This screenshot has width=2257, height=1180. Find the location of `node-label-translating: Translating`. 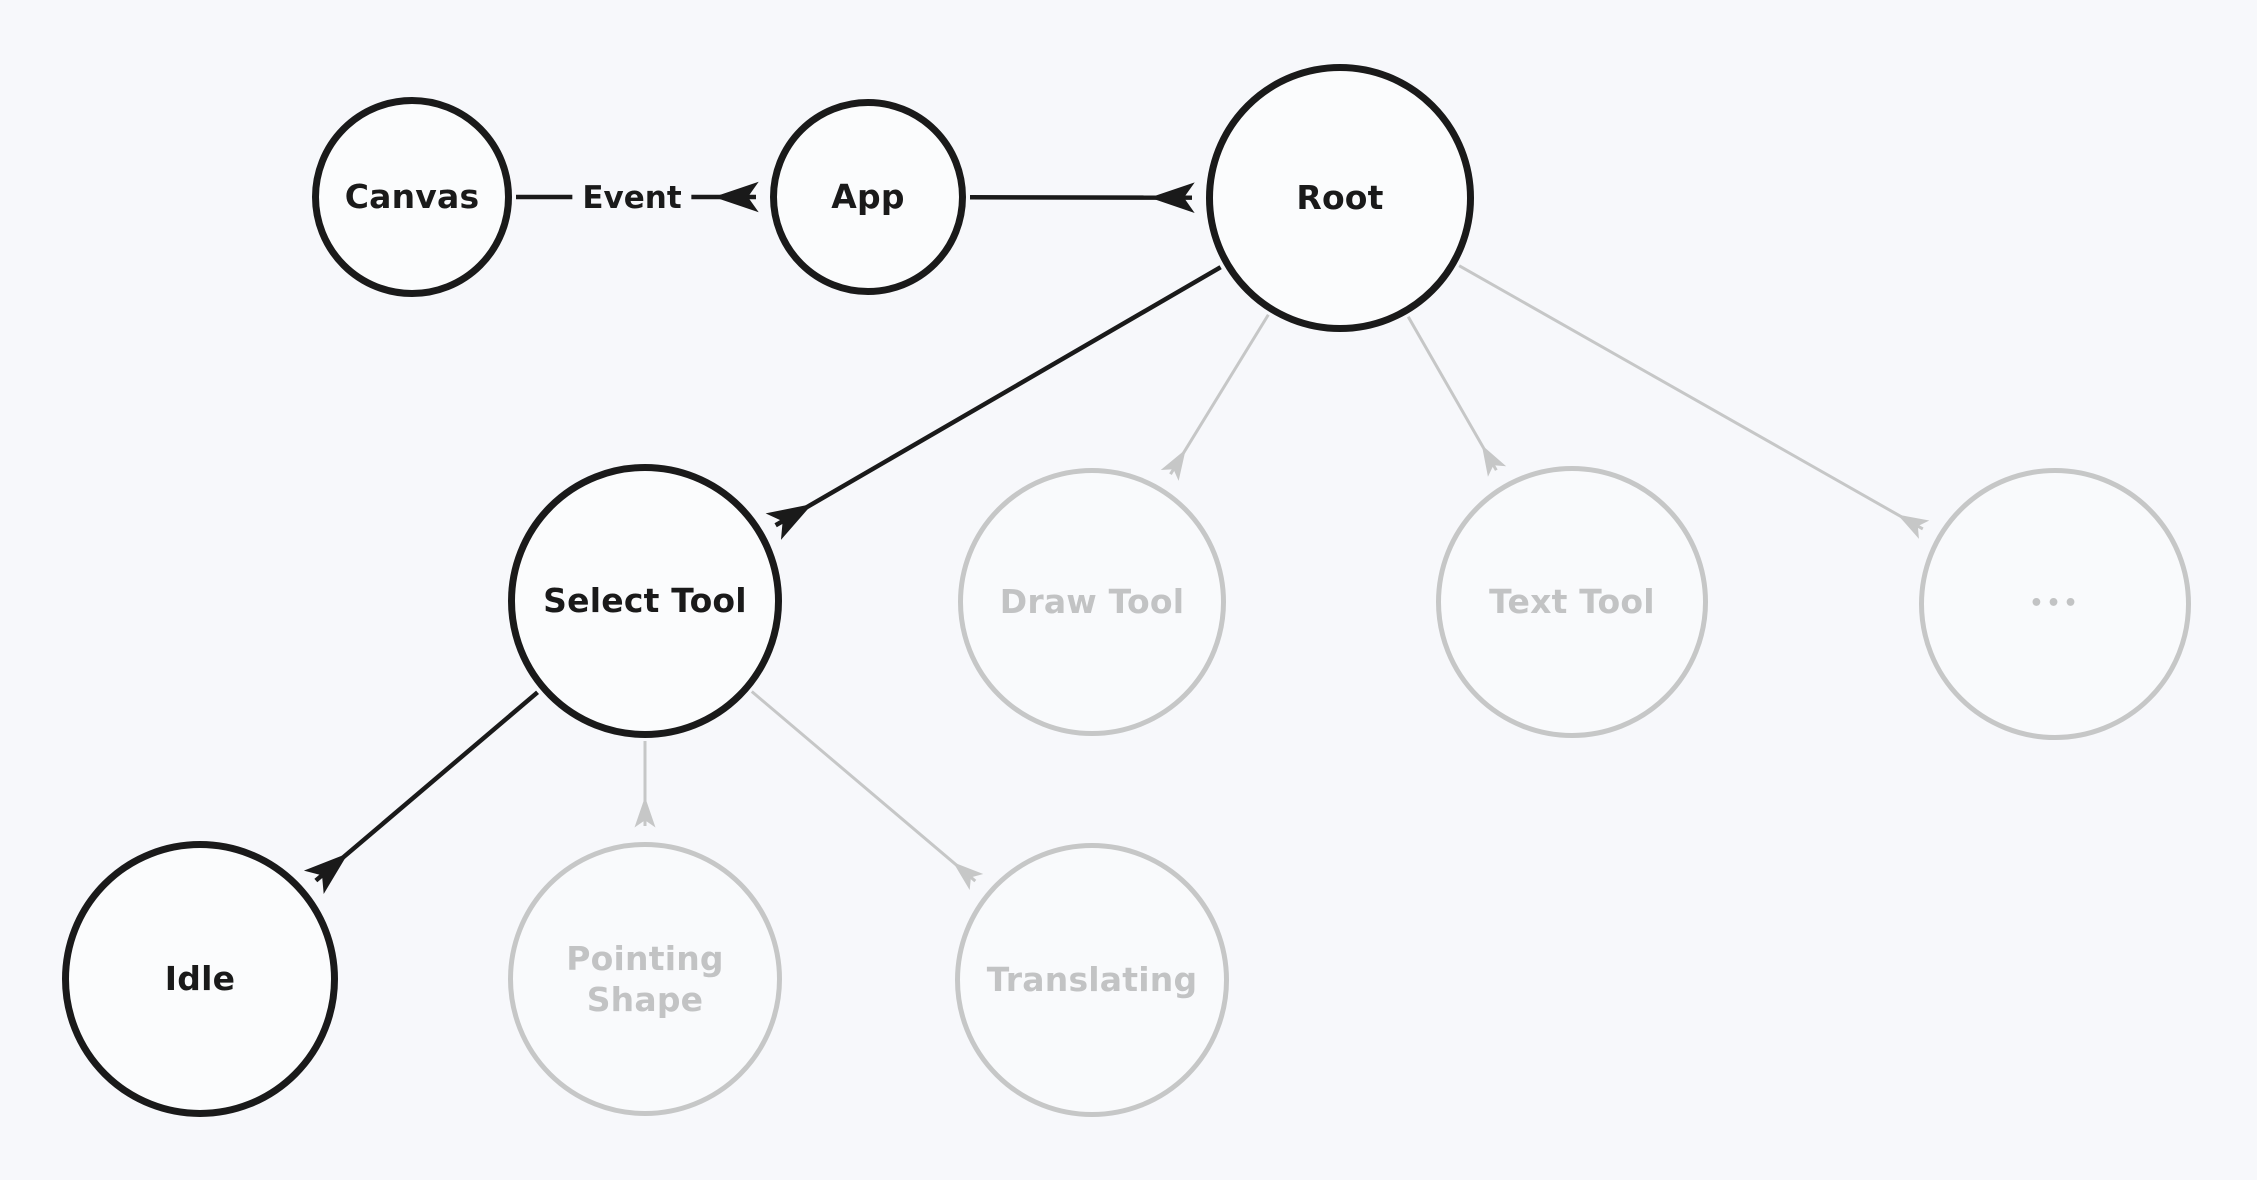

node-label-translating: Translating is located at coordinates (1092, 980).